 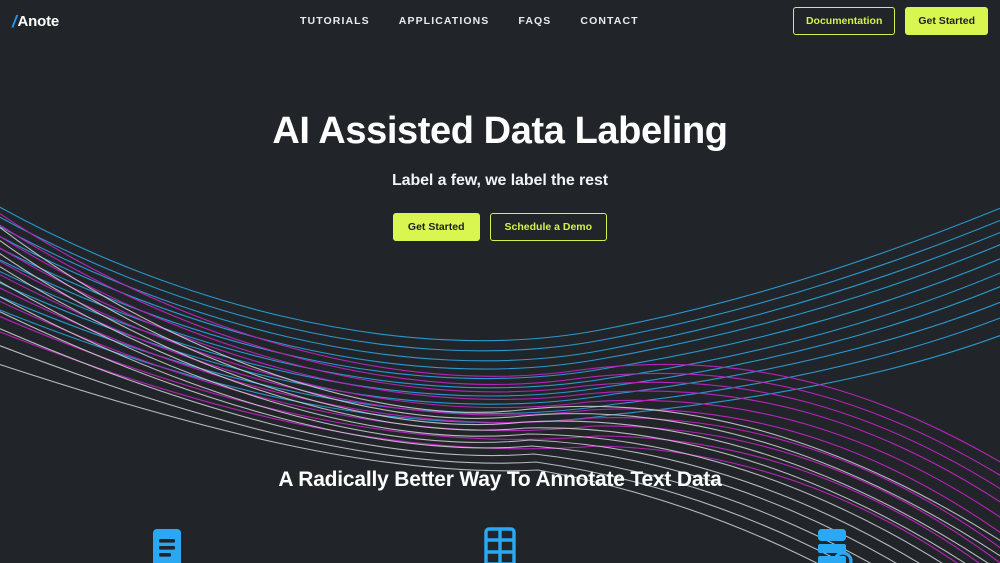 I want to click on table-grid-icon, so click(x=500, y=544).